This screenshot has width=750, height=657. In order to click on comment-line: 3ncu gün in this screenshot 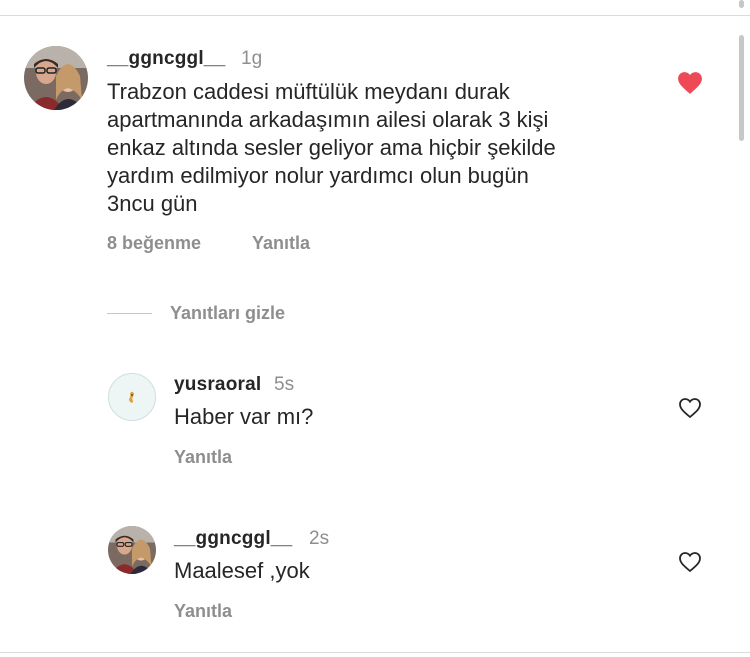, I will do `click(152, 203)`.